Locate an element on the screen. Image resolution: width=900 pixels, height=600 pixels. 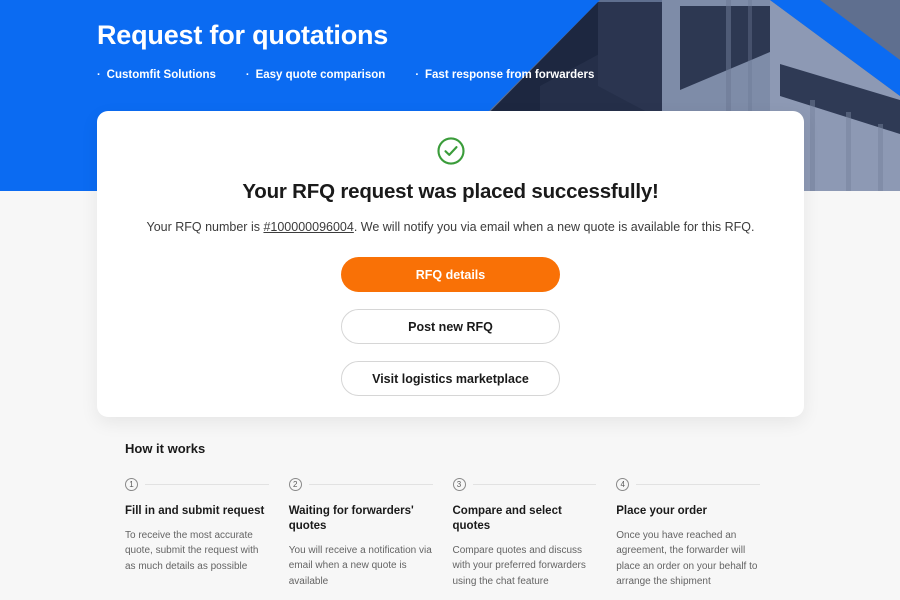
hero-bullet-item: · Easy quote comparison is located at coordinates (315, 75).